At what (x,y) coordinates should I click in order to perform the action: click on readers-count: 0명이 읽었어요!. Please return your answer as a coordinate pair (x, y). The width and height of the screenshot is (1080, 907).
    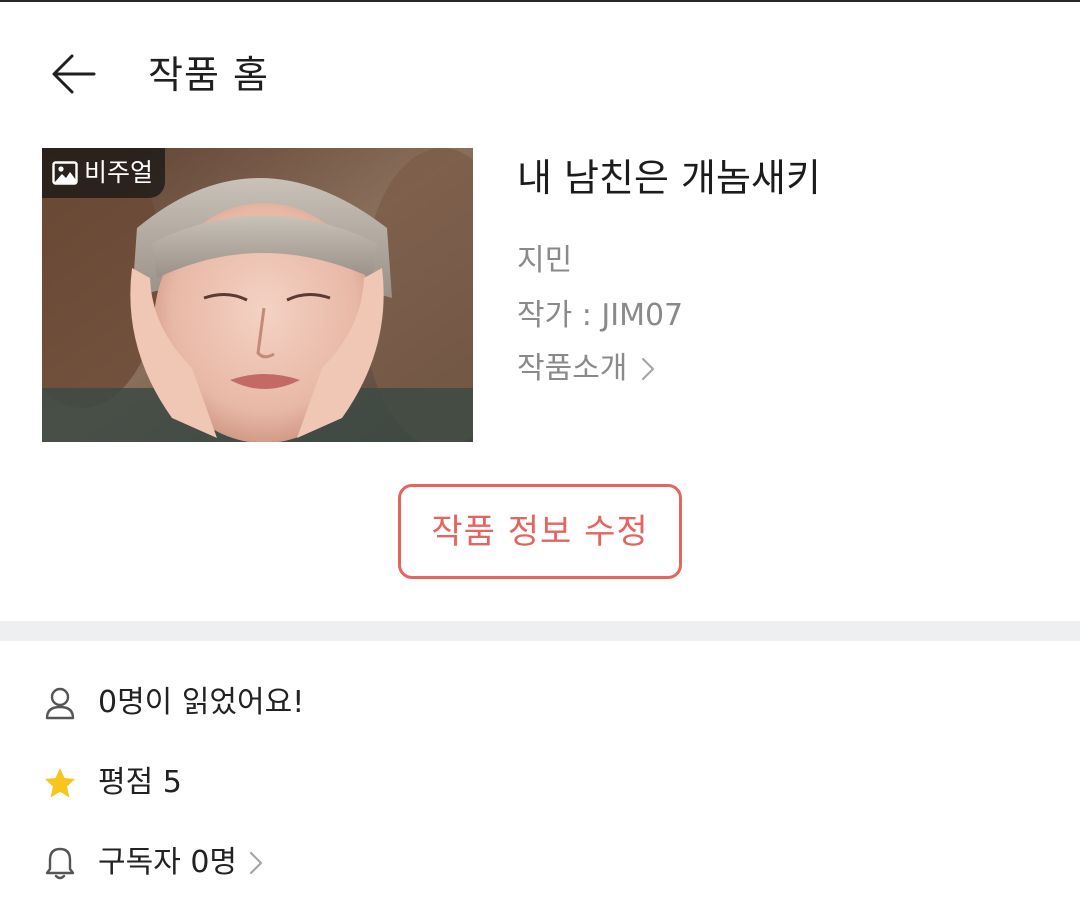
    Looking at the image, I should click on (201, 702).